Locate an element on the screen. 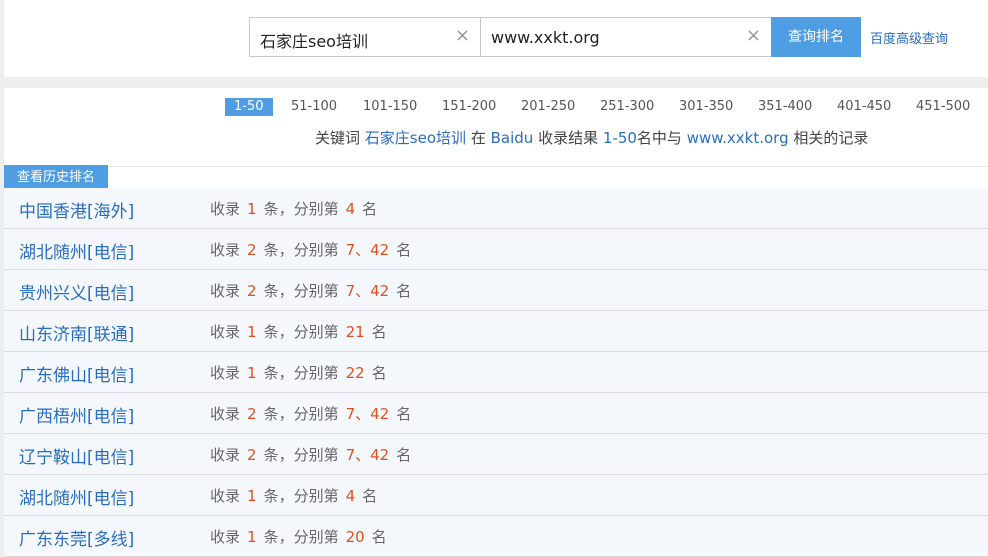 This screenshot has width=988, height=557. query-rank-button: 查询排名 is located at coordinates (816, 37).